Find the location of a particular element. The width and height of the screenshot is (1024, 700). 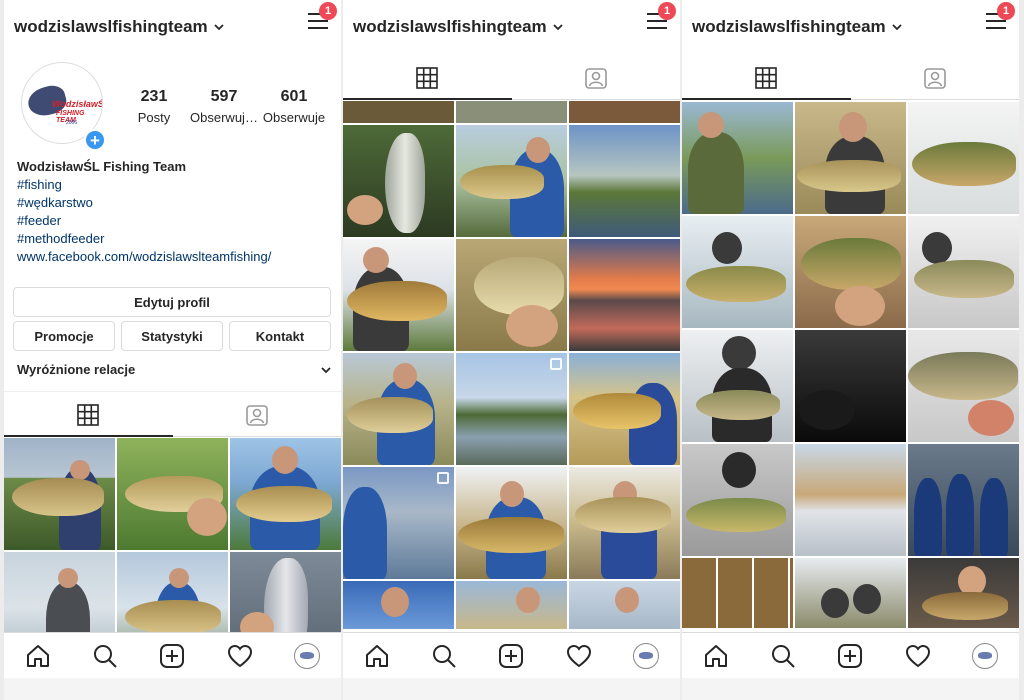

edit-profile-button: Edytuj profil is located at coordinates (172, 302).